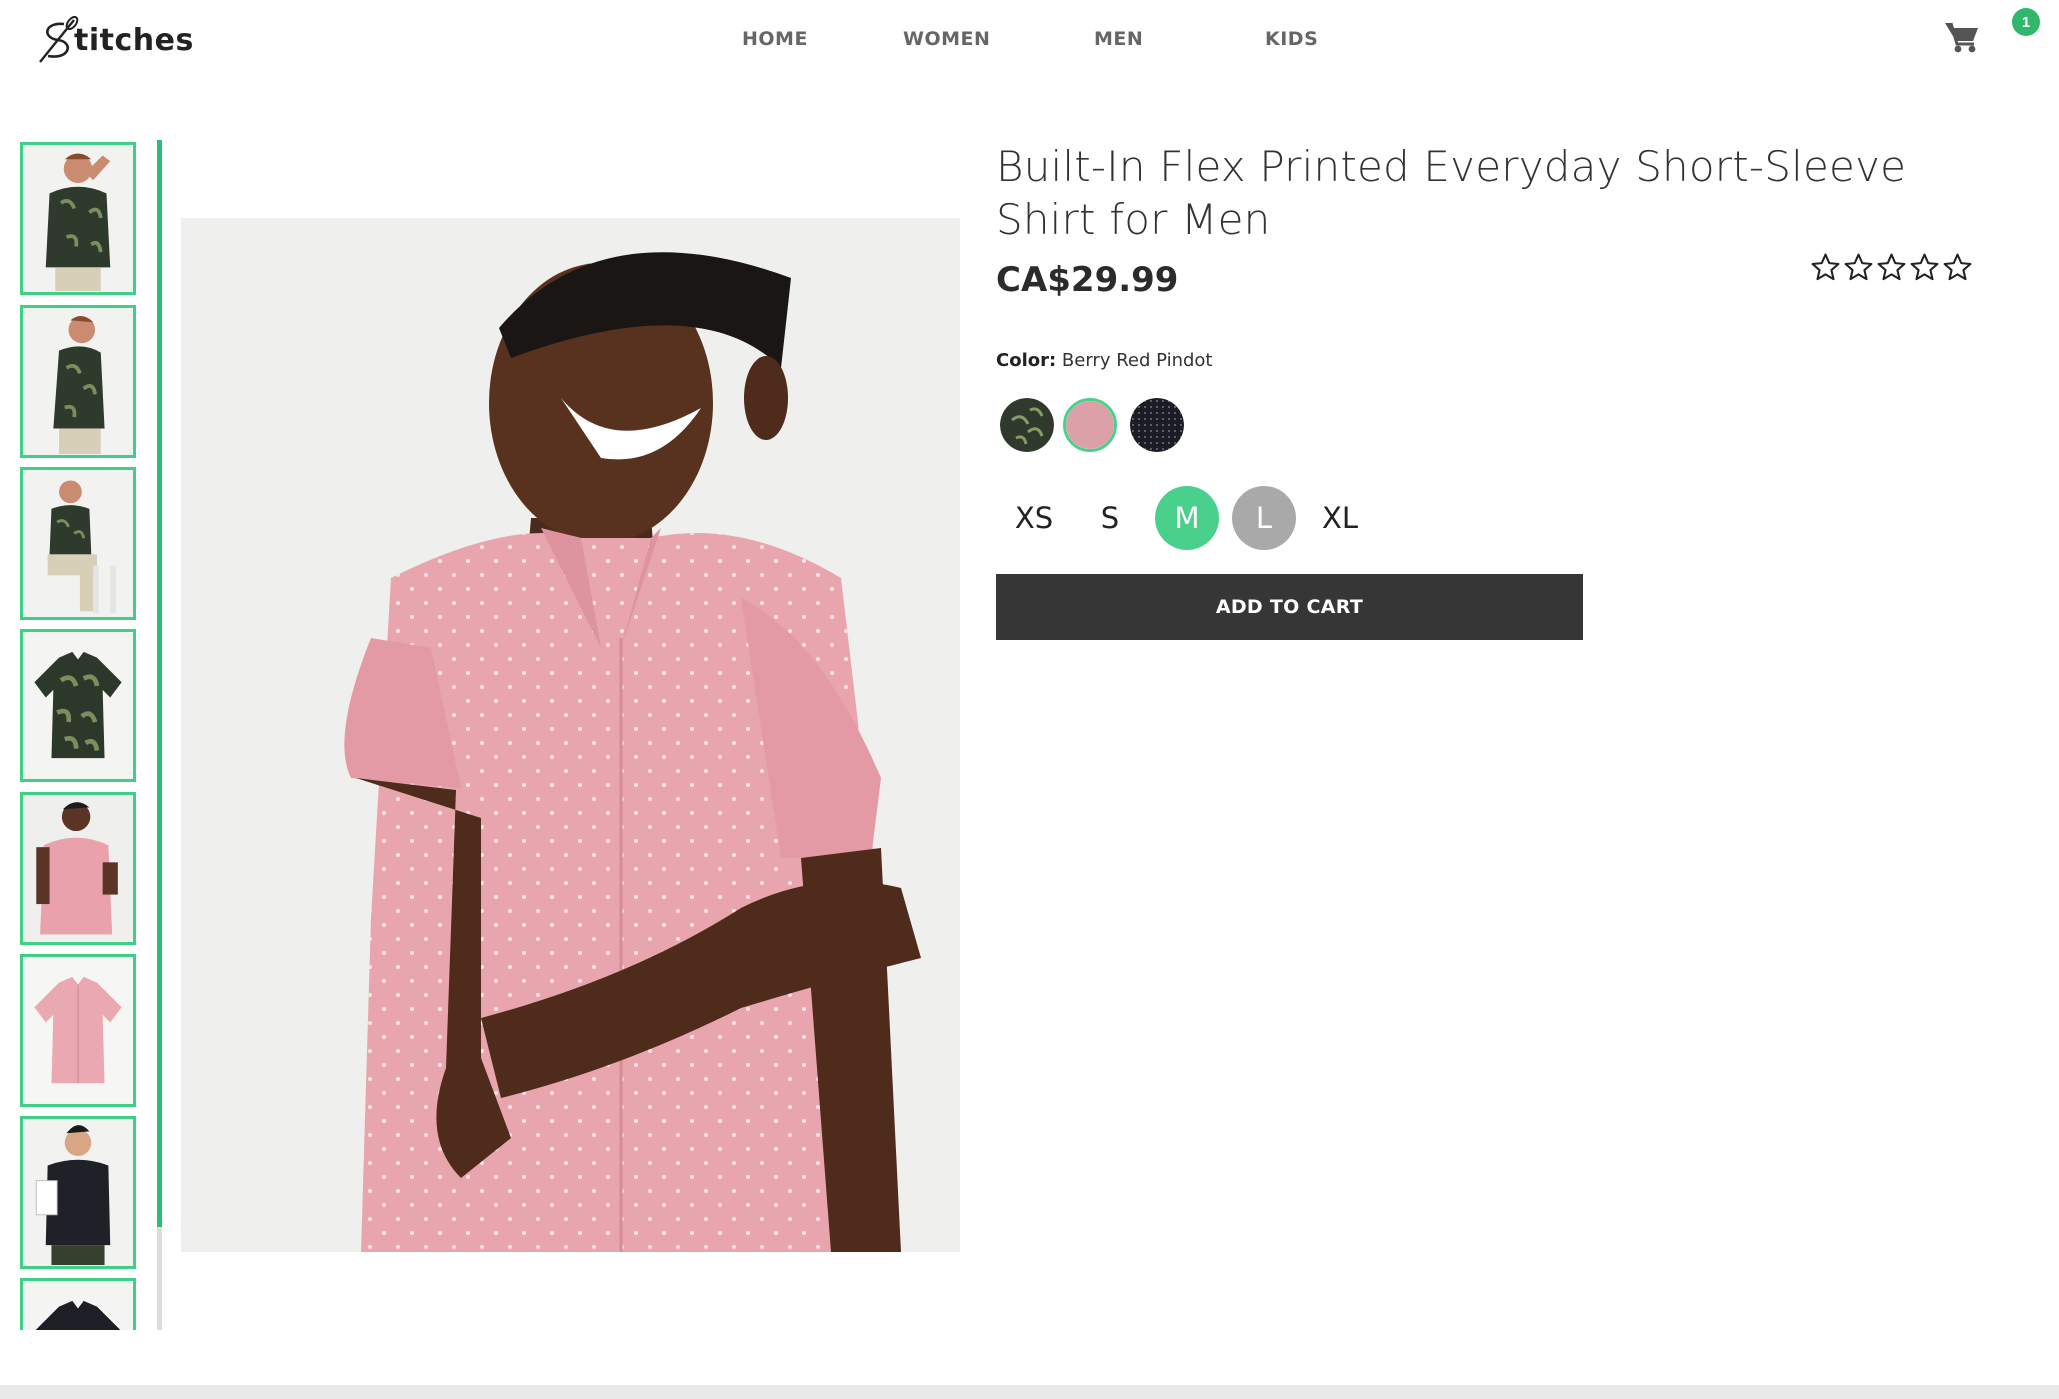 This screenshot has height=1399, width=2059. I want to click on shirt-pink-pindot-flat-image, so click(78, 1030).